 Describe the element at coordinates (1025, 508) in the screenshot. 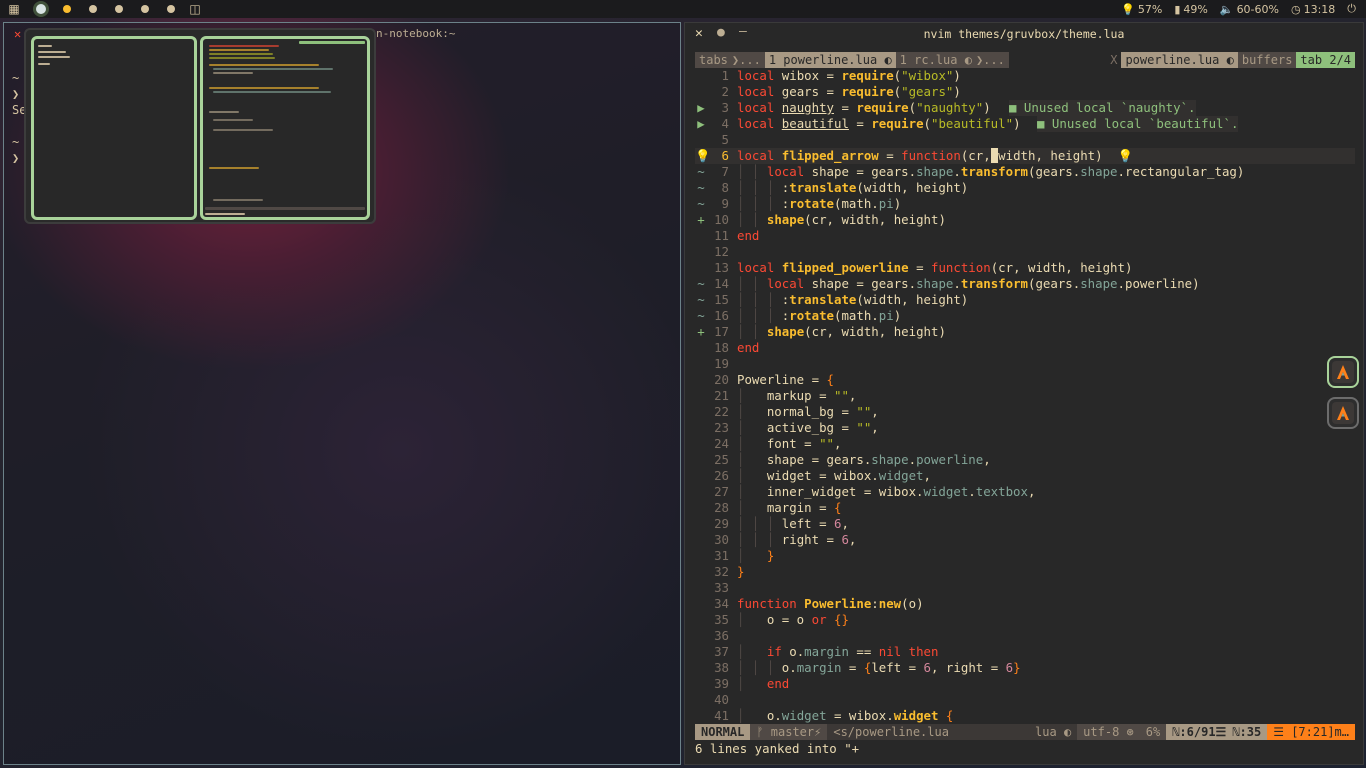

I see `code-line: 28 │ margin = {` at that location.